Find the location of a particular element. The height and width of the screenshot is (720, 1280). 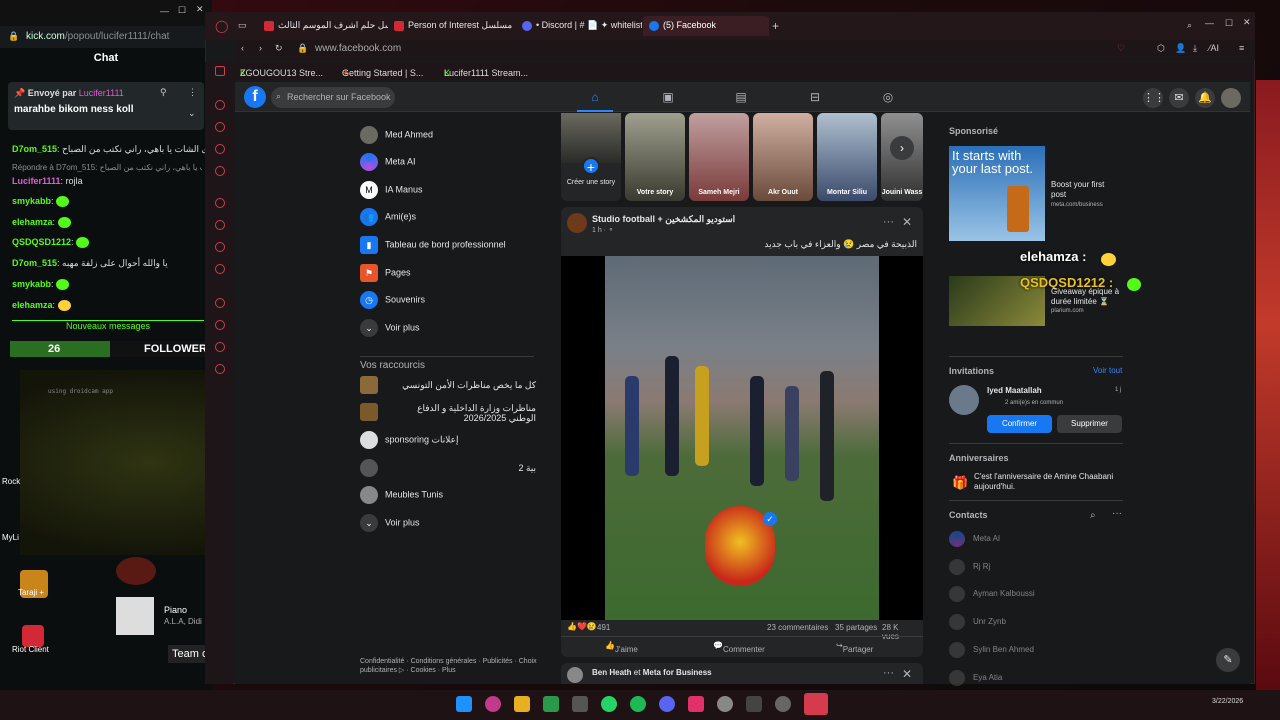

shortcut-item: Meubles Tunis is located at coordinates (401, 497).